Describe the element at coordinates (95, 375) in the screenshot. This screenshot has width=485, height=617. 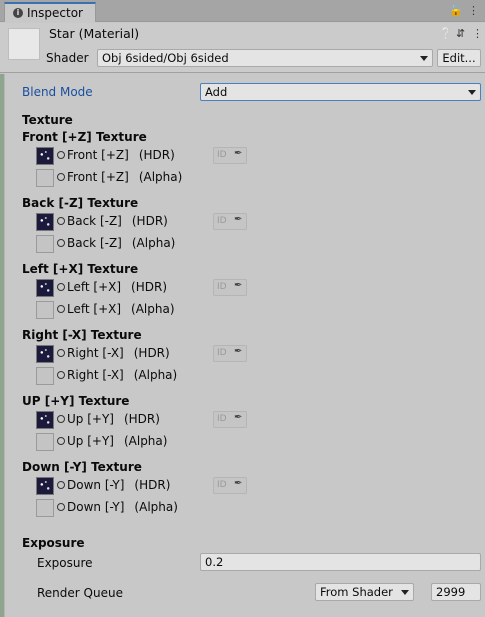
I see `alpha-texture-label: Right [-X]` at that location.